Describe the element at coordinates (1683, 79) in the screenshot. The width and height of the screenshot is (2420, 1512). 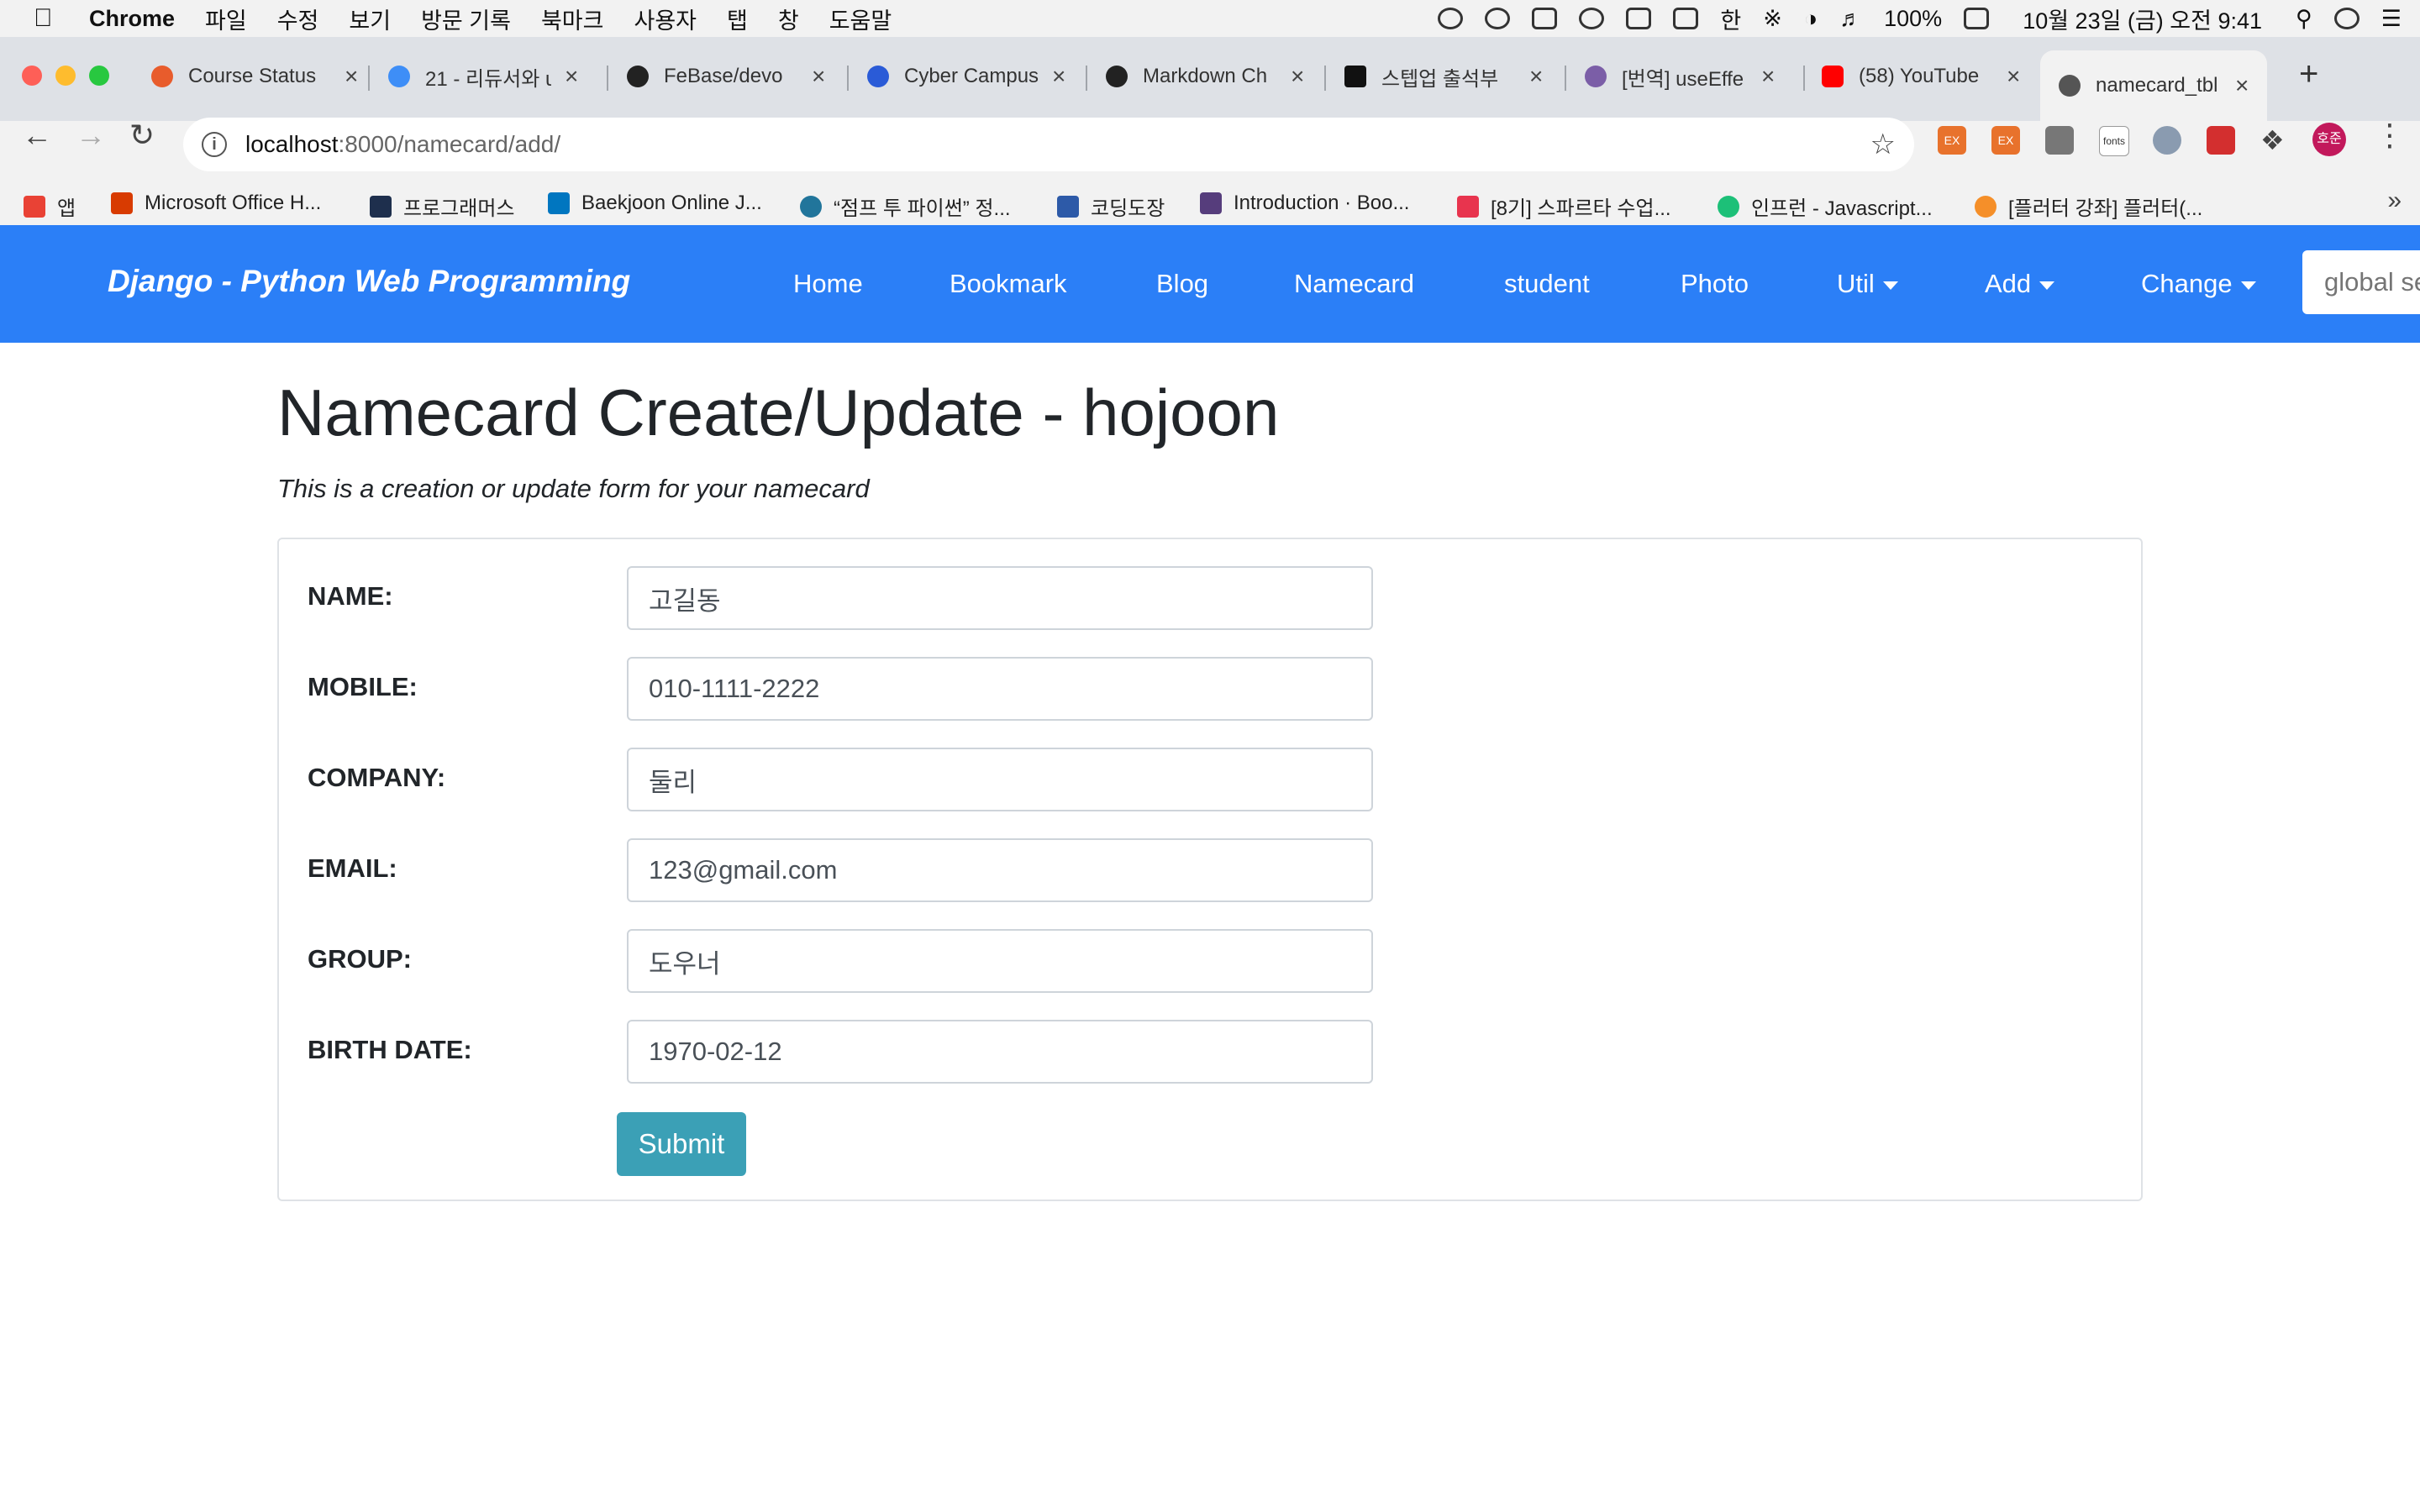
I see `tab-title: [번역] useEffe` at that location.